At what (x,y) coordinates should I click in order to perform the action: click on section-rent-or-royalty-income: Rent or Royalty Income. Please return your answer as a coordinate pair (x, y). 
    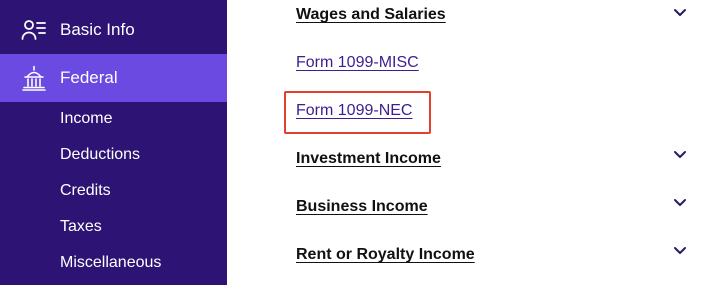
    Looking at the image, I should click on (385, 255).